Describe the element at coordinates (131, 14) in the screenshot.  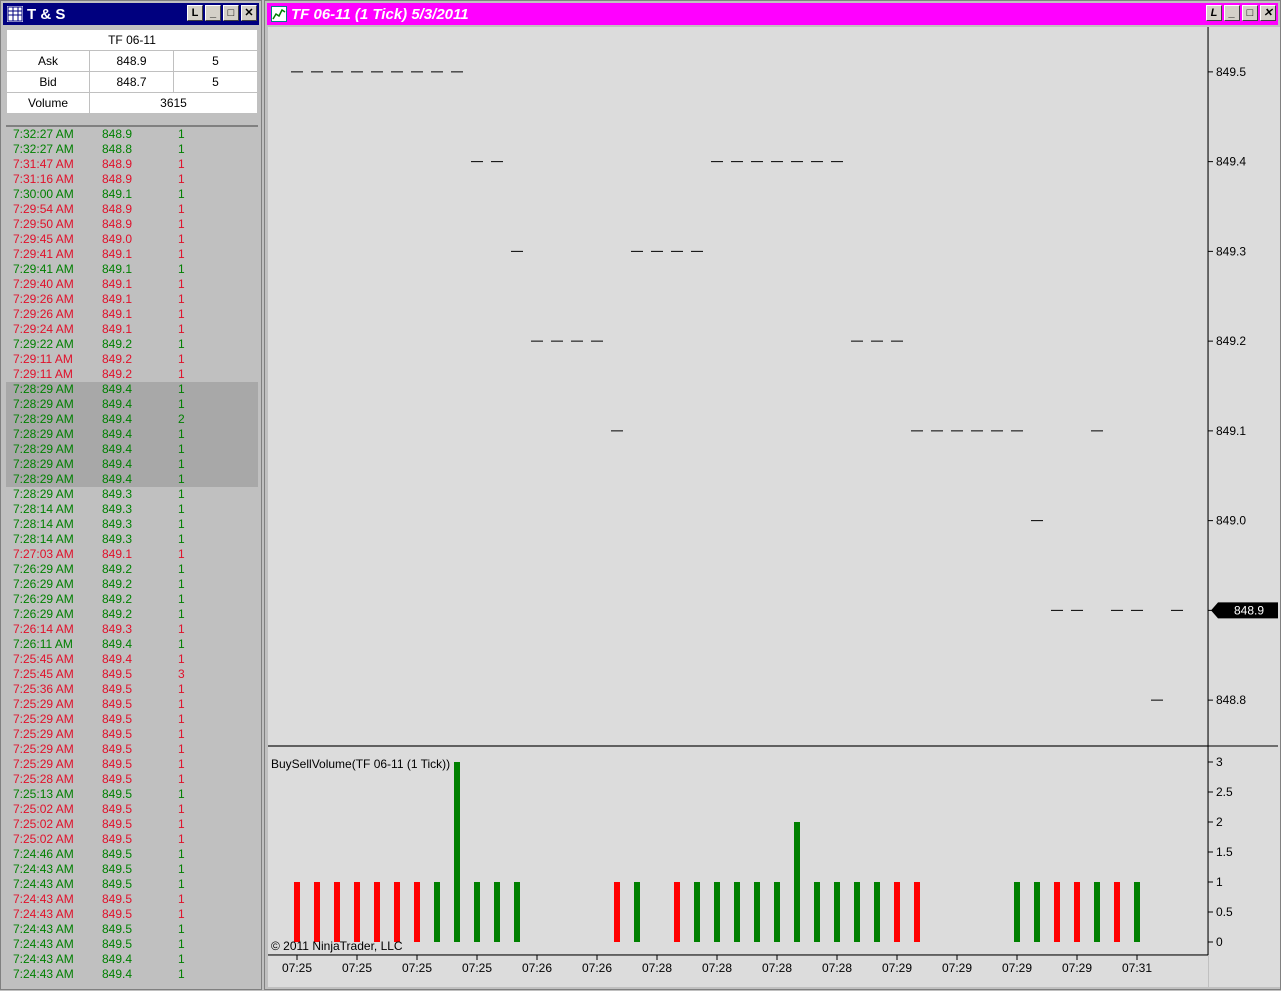
I see `ts-titlebar: T & S L _ □ ✕` at that location.